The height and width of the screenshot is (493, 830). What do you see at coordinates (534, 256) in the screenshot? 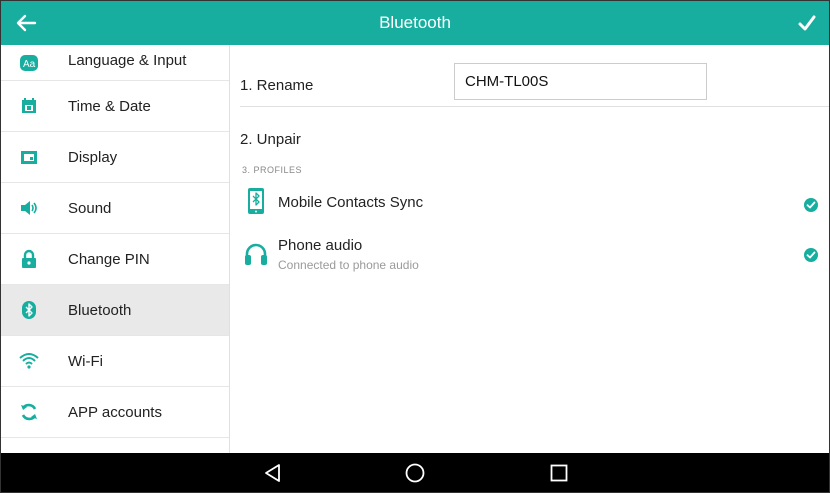
I see `profile-phone-audio: Phone audio Connected to phone audio` at bounding box center [534, 256].